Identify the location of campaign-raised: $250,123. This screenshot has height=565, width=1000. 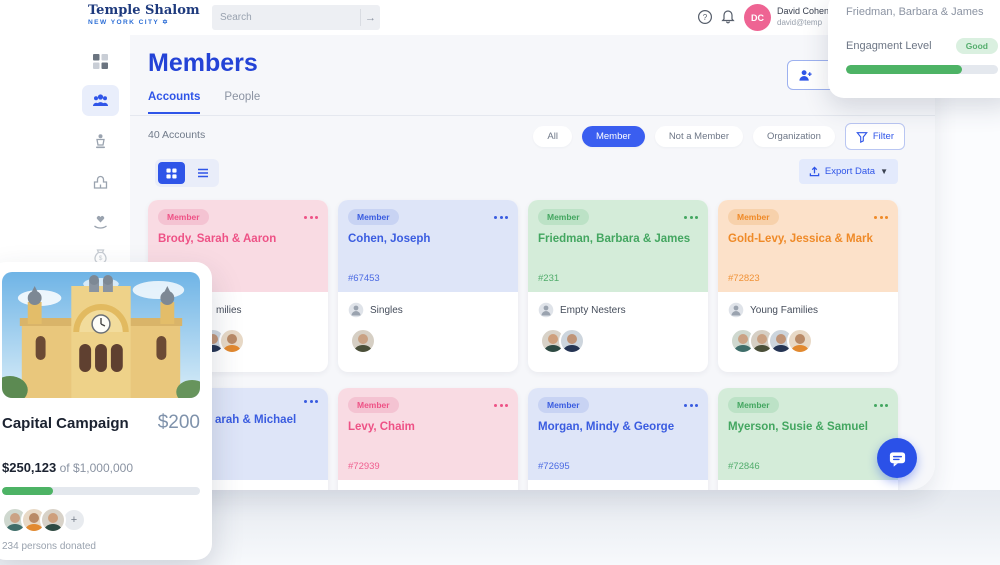
(29, 467).